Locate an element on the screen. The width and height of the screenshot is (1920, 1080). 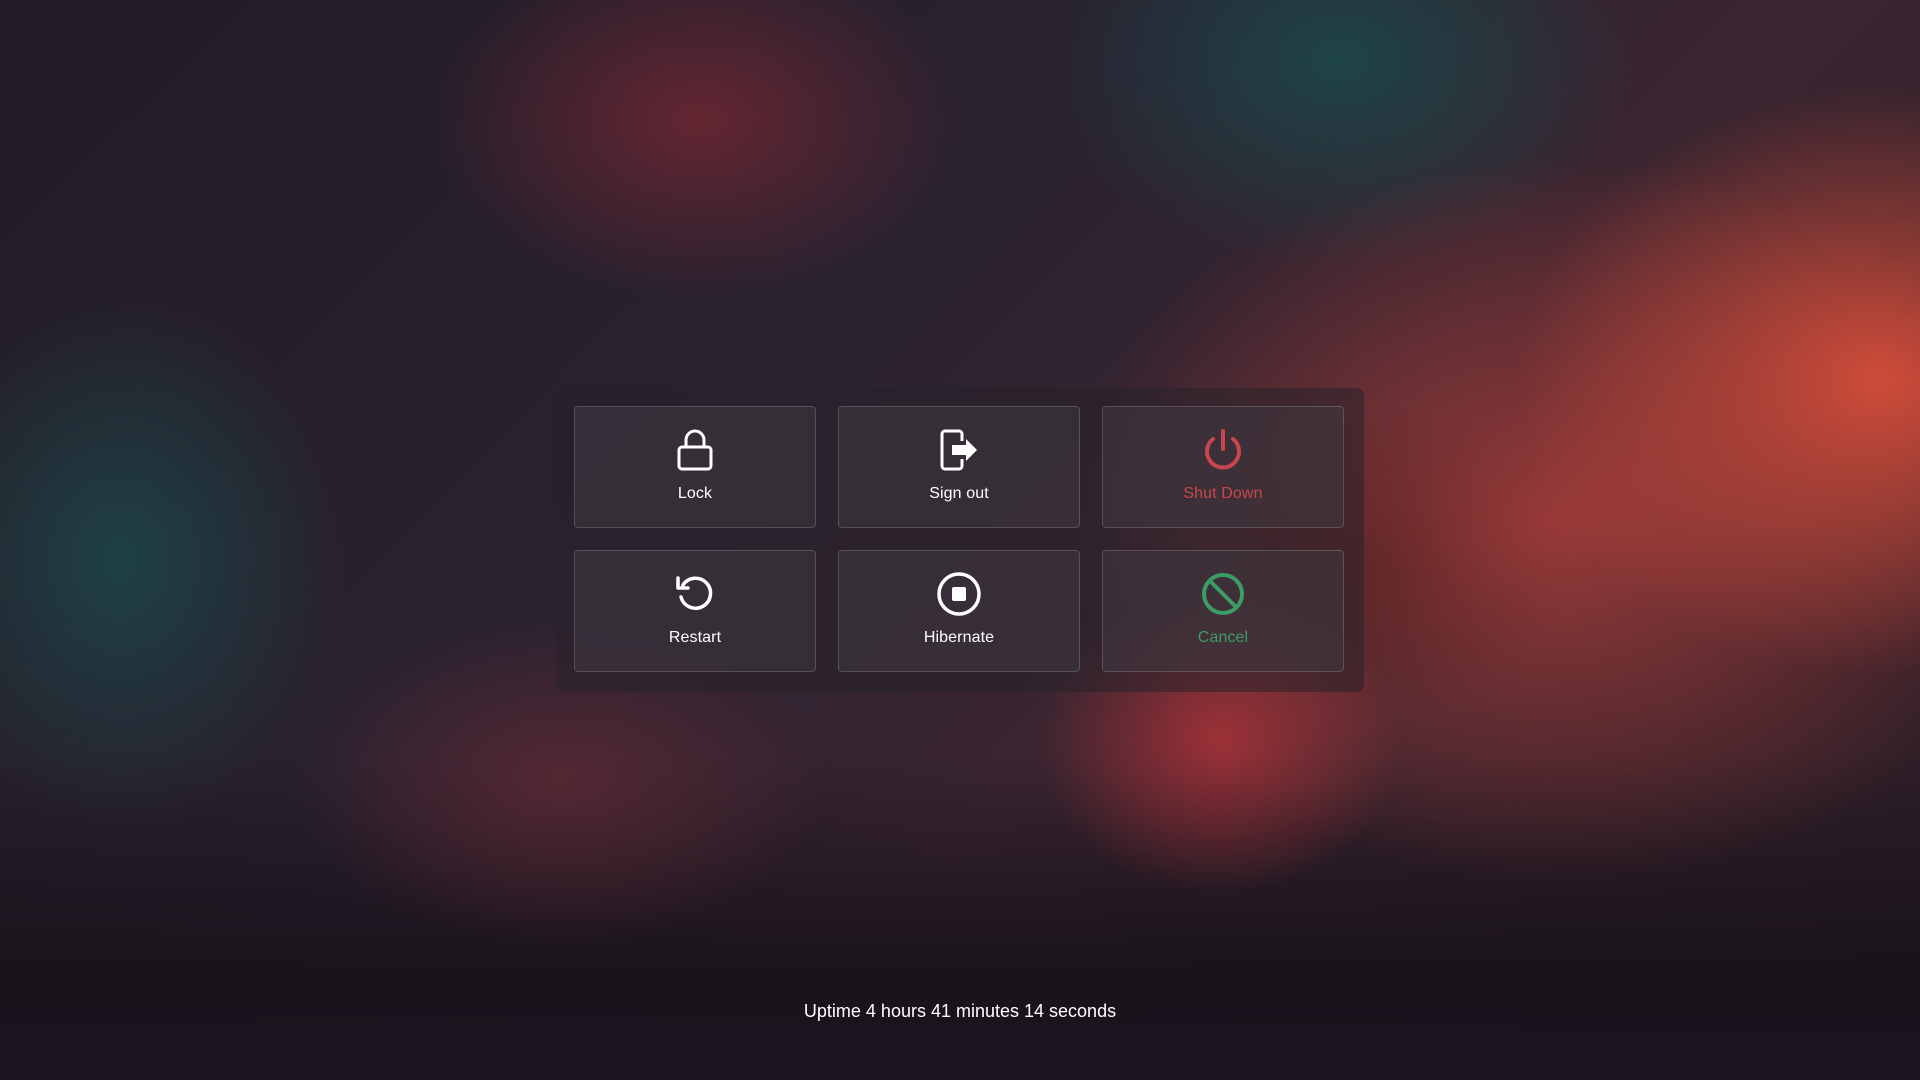
shut-down-label: Shut Down is located at coordinates (1223, 493).